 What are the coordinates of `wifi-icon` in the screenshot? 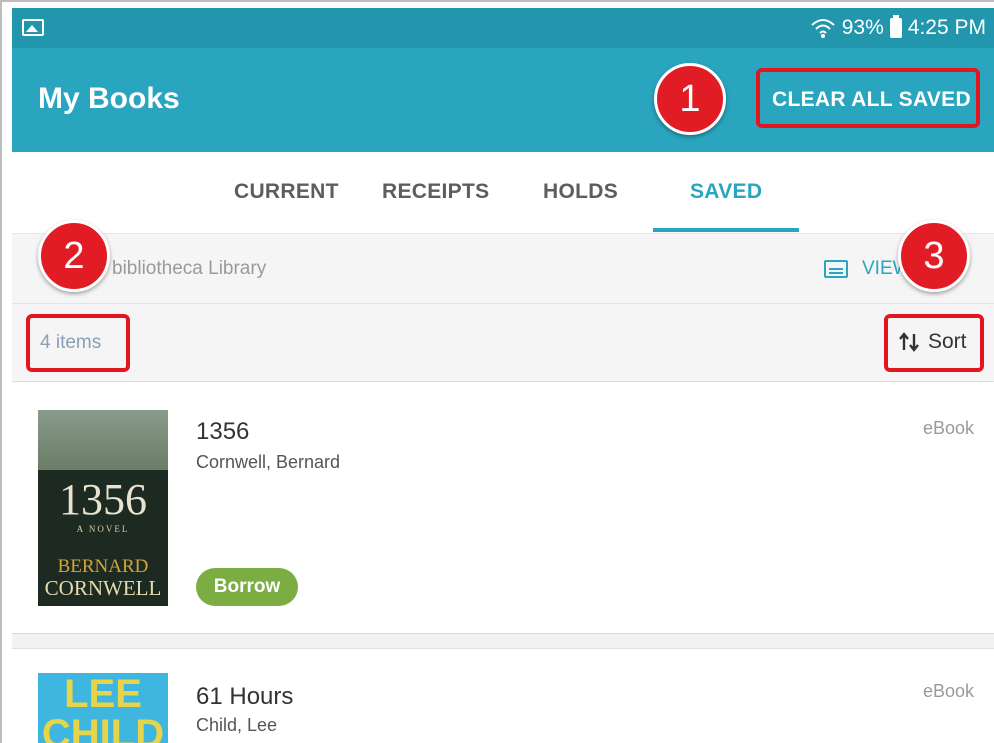 It's located at (823, 28).